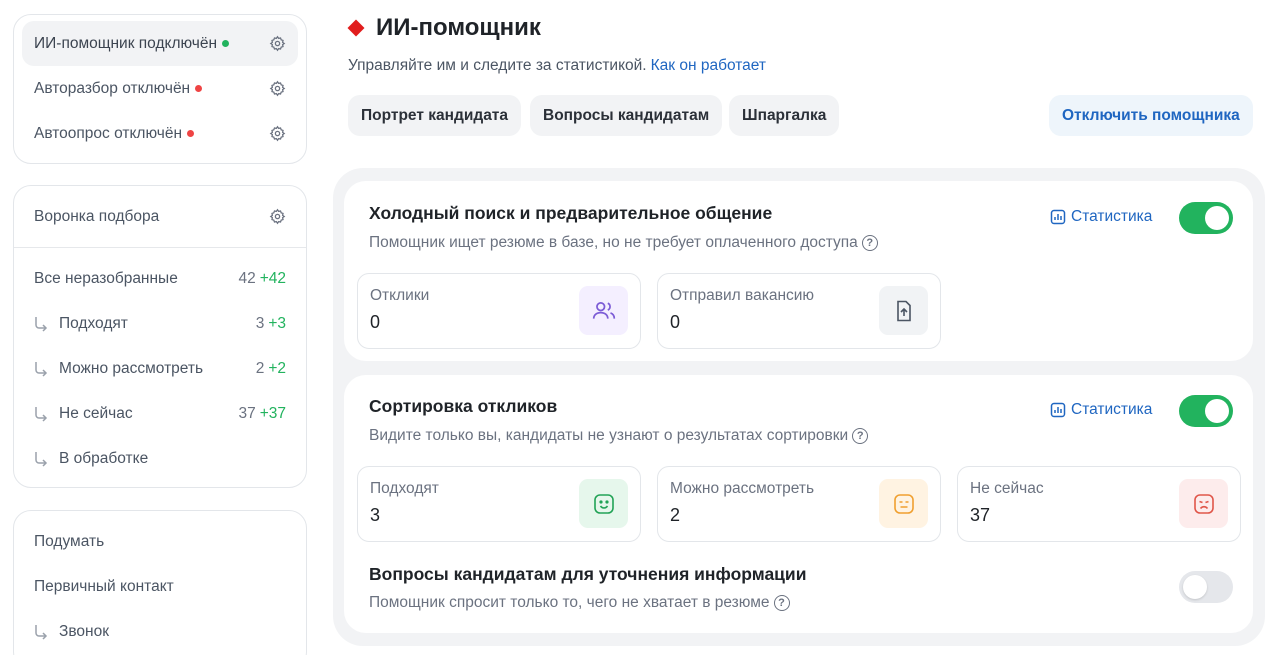  What do you see at coordinates (104, 458) in the screenshot?
I see `funnel-item-label: В обработке` at bounding box center [104, 458].